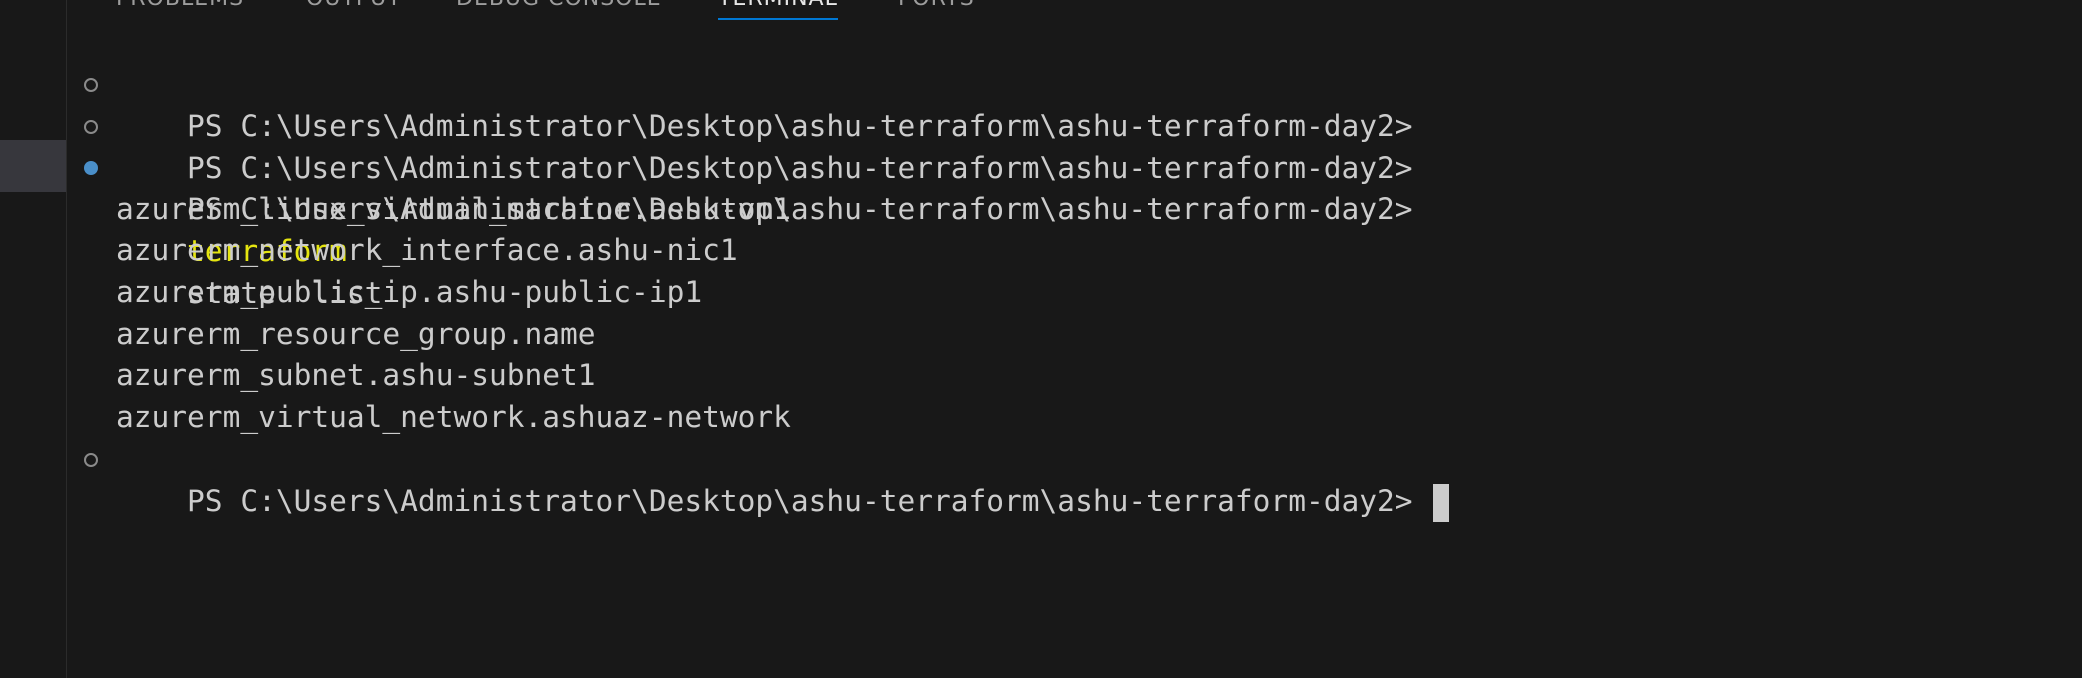 The image size is (2082, 678). I want to click on tab-ports: PORTS, so click(936, 5).